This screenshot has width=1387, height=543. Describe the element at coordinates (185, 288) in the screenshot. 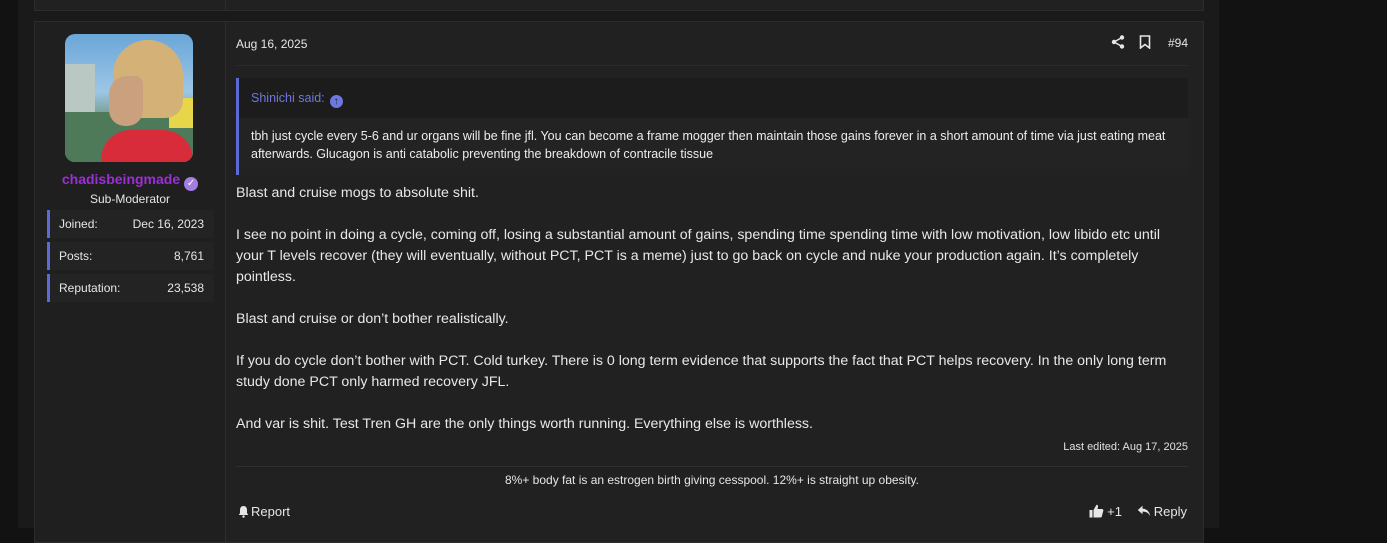

I see `stat-value: 23,538` at that location.